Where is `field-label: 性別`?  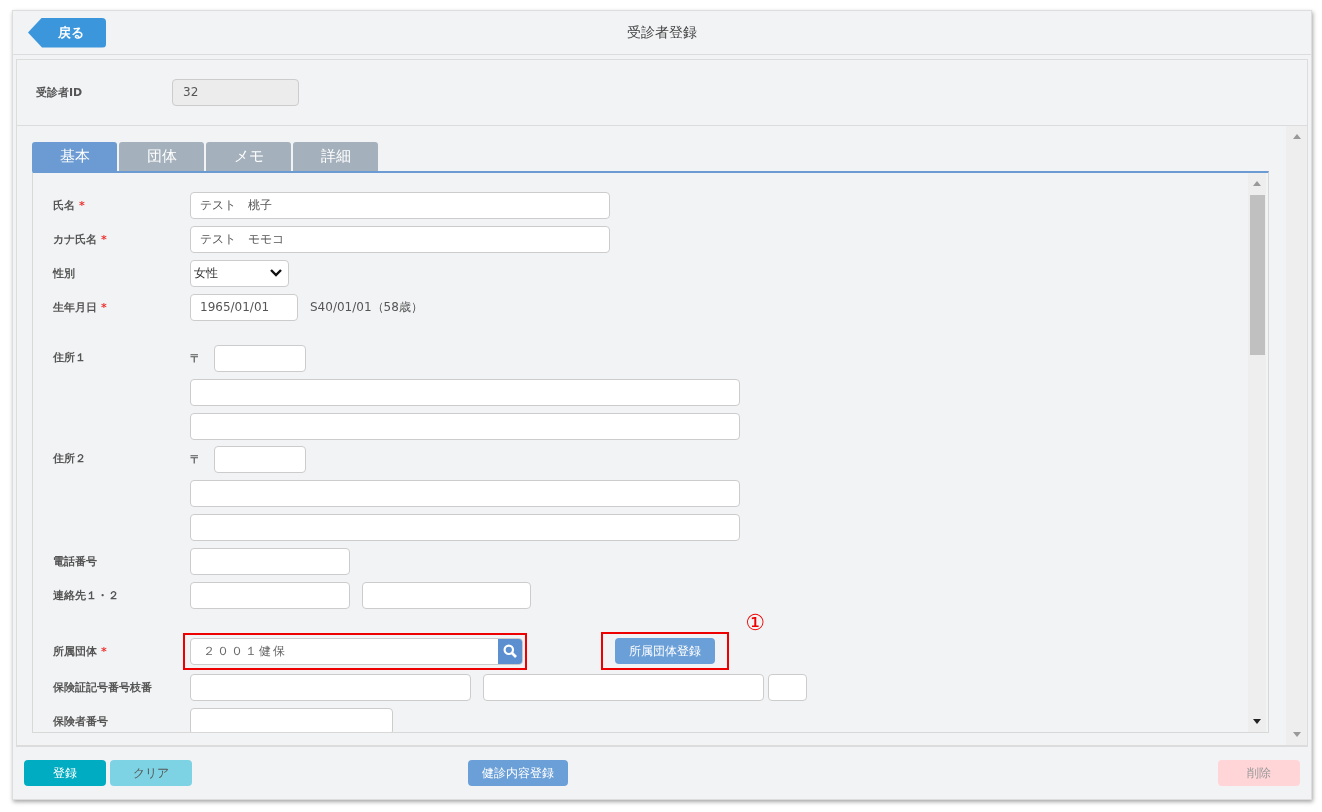 field-label: 性別 is located at coordinates (64, 273).